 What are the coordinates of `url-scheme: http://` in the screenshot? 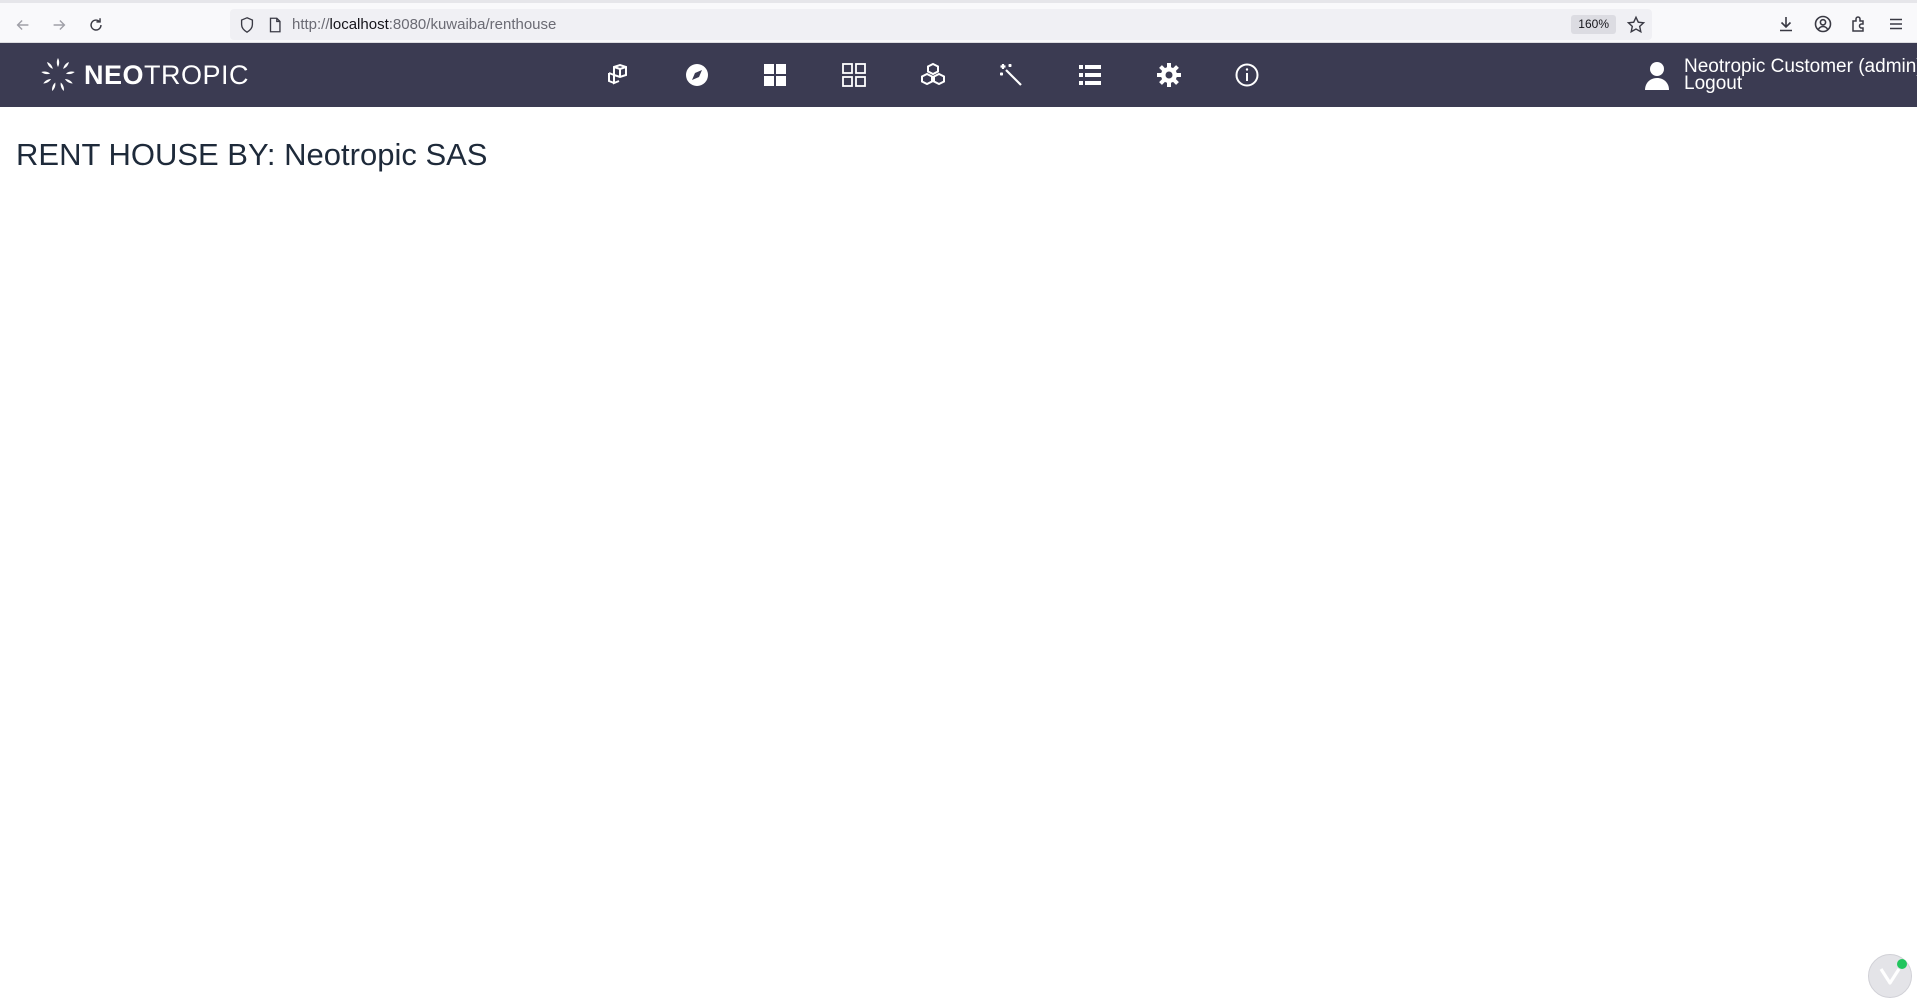 It's located at (311, 24).